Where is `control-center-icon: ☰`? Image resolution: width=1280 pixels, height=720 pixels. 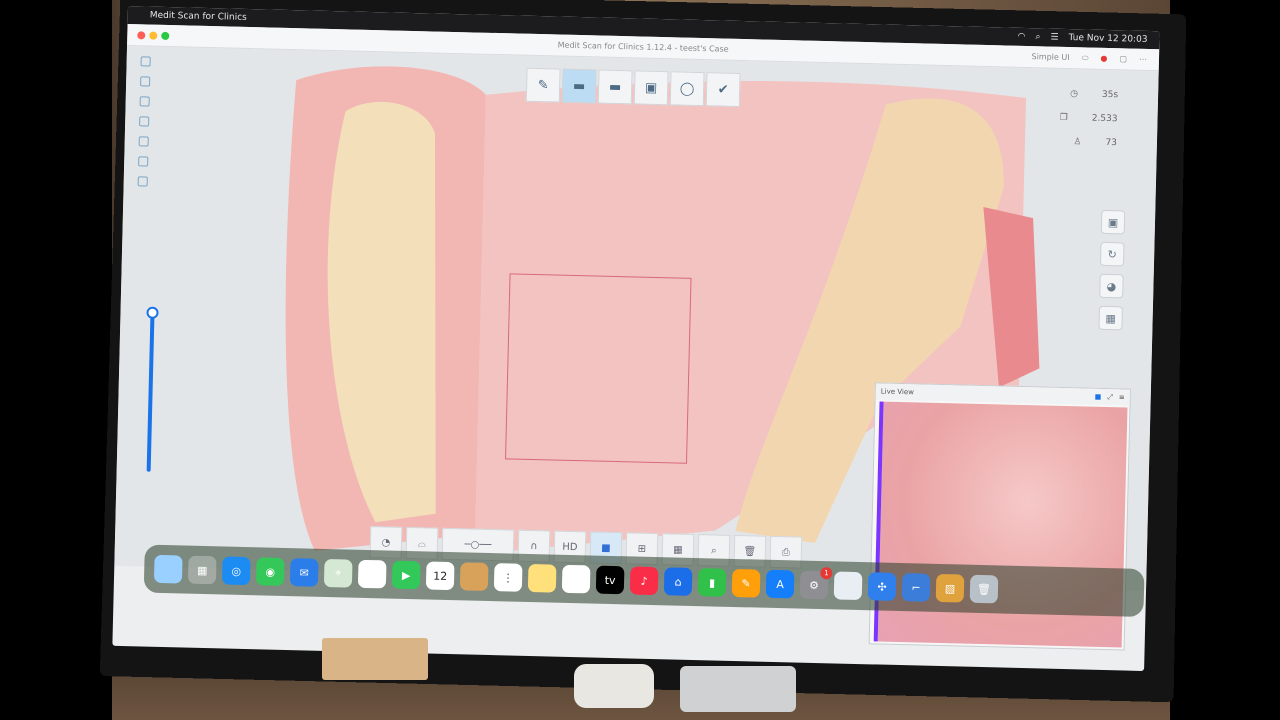
control-center-icon: ☰ is located at coordinates (1054, 38).